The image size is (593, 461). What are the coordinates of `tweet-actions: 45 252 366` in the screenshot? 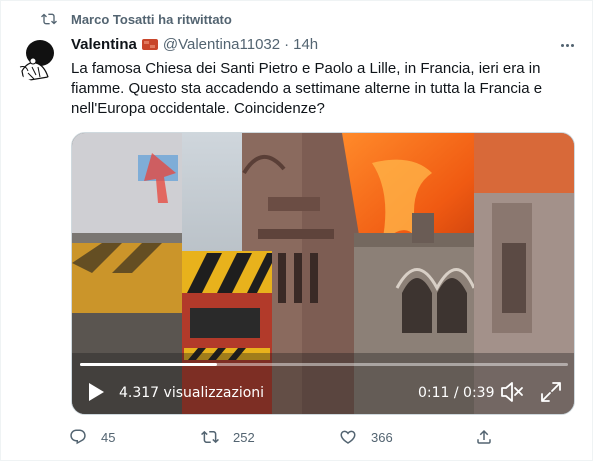 It's located at (289, 439).